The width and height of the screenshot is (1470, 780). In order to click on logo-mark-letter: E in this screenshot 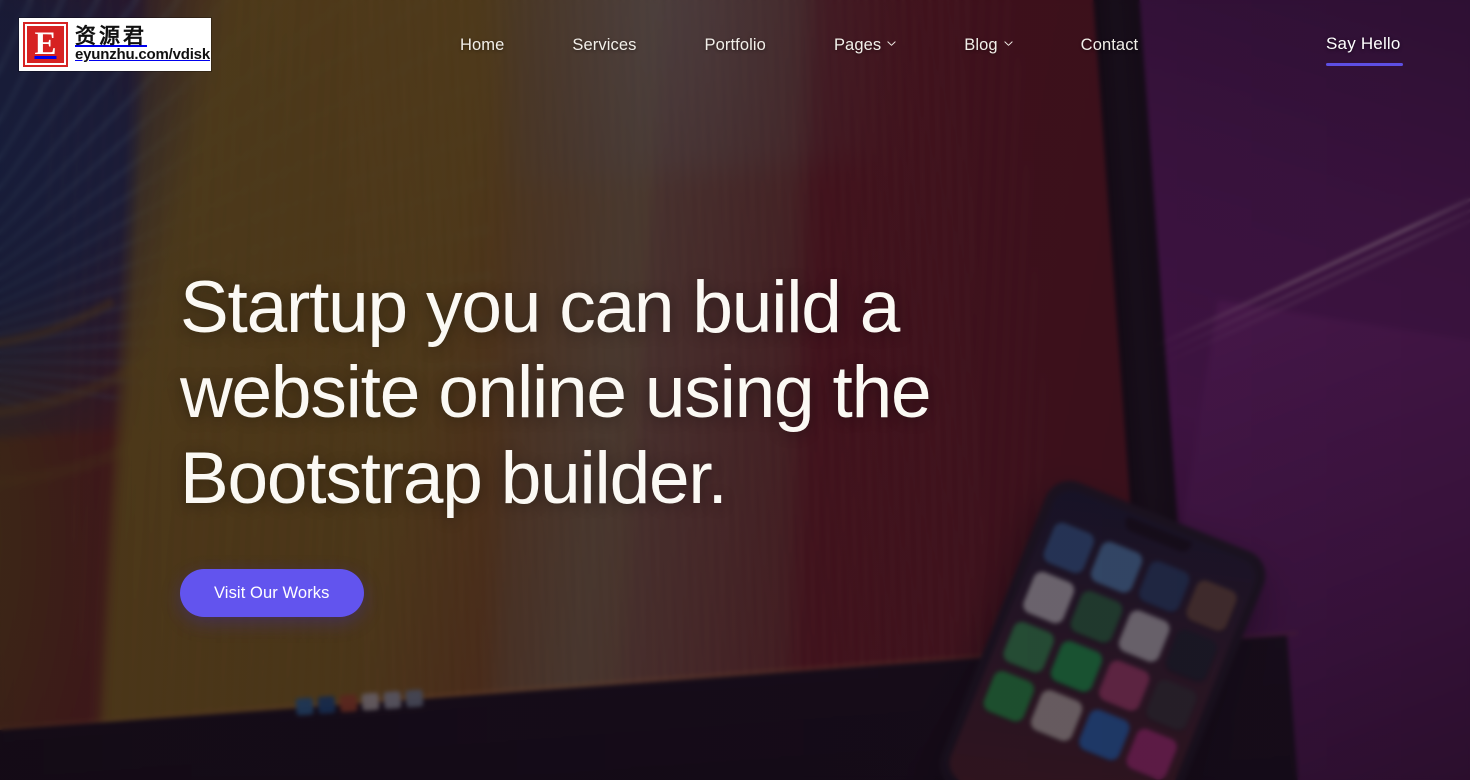, I will do `click(45, 44)`.